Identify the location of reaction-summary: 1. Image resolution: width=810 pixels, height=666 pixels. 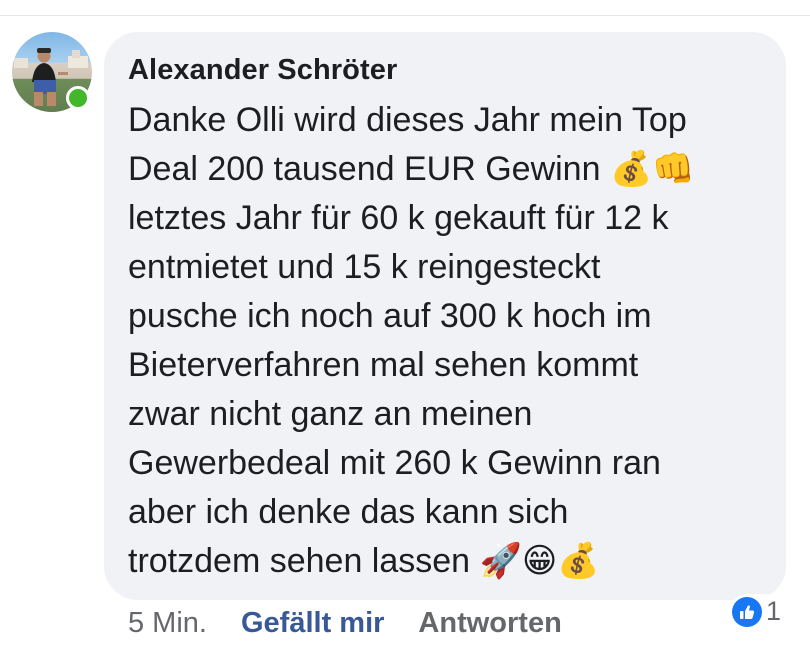
(758, 611).